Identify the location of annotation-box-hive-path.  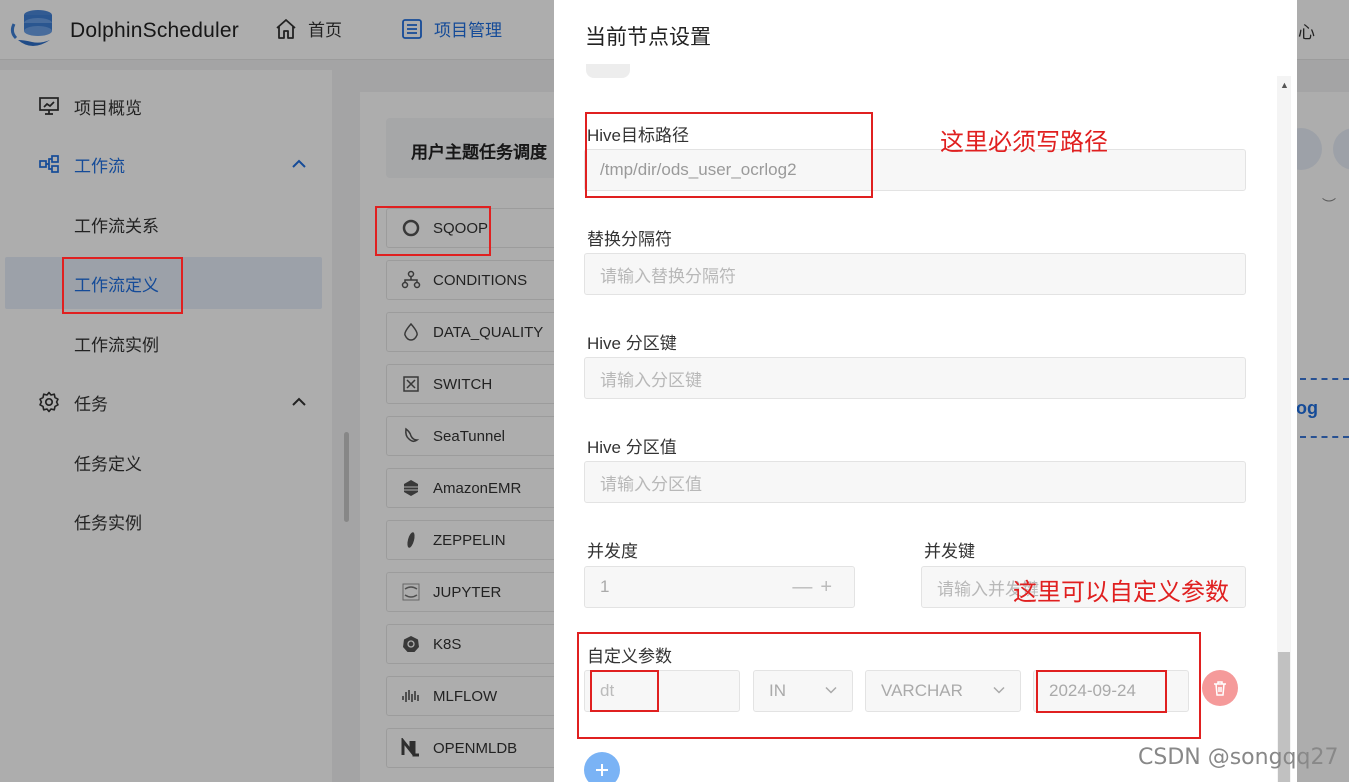
(729, 155).